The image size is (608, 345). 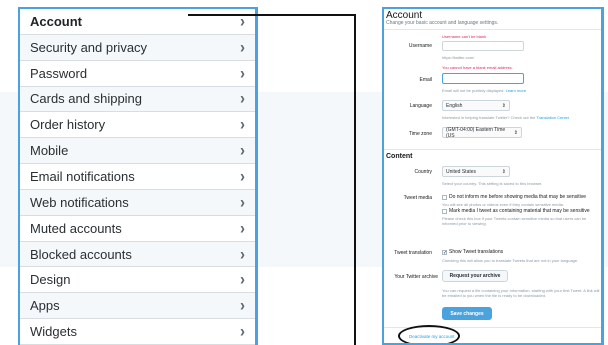 What do you see at coordinates (272, 15) in the screenshot?
I see `connector-line-horizontal` at bounding box center [272, 15].